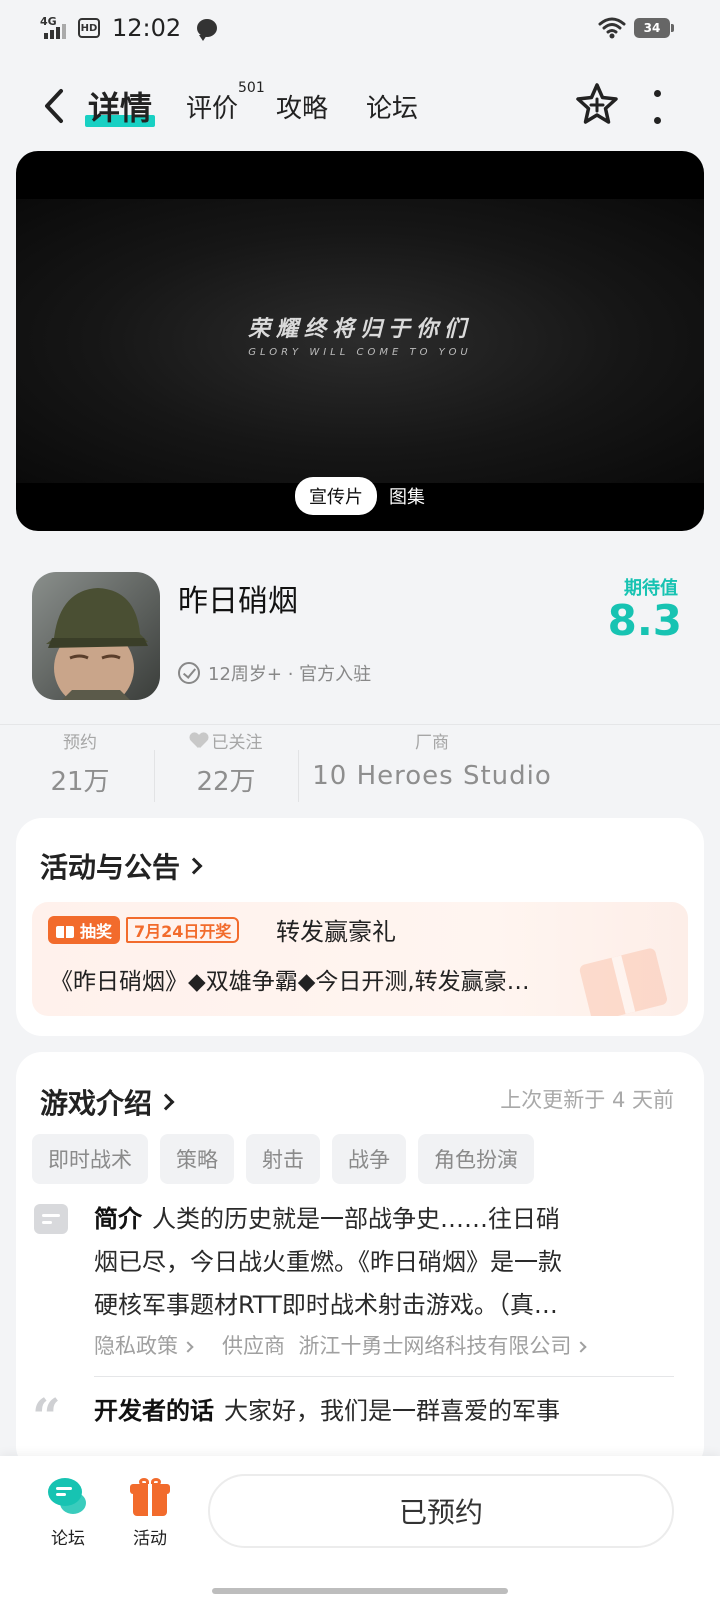  I want to click on tab-details-label: 详情, so click(120, 108).